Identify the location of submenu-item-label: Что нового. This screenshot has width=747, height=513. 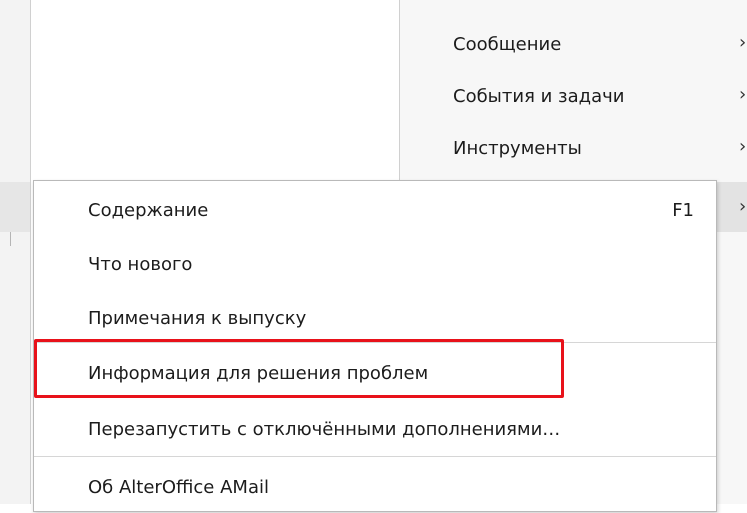
(140, 264).